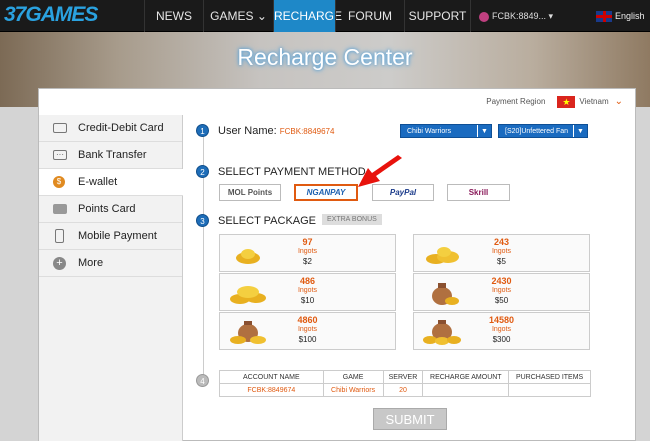  Describe the element at coordinates (173, 16) in the screenshot. I see `nav-news: NEWS` at that location.